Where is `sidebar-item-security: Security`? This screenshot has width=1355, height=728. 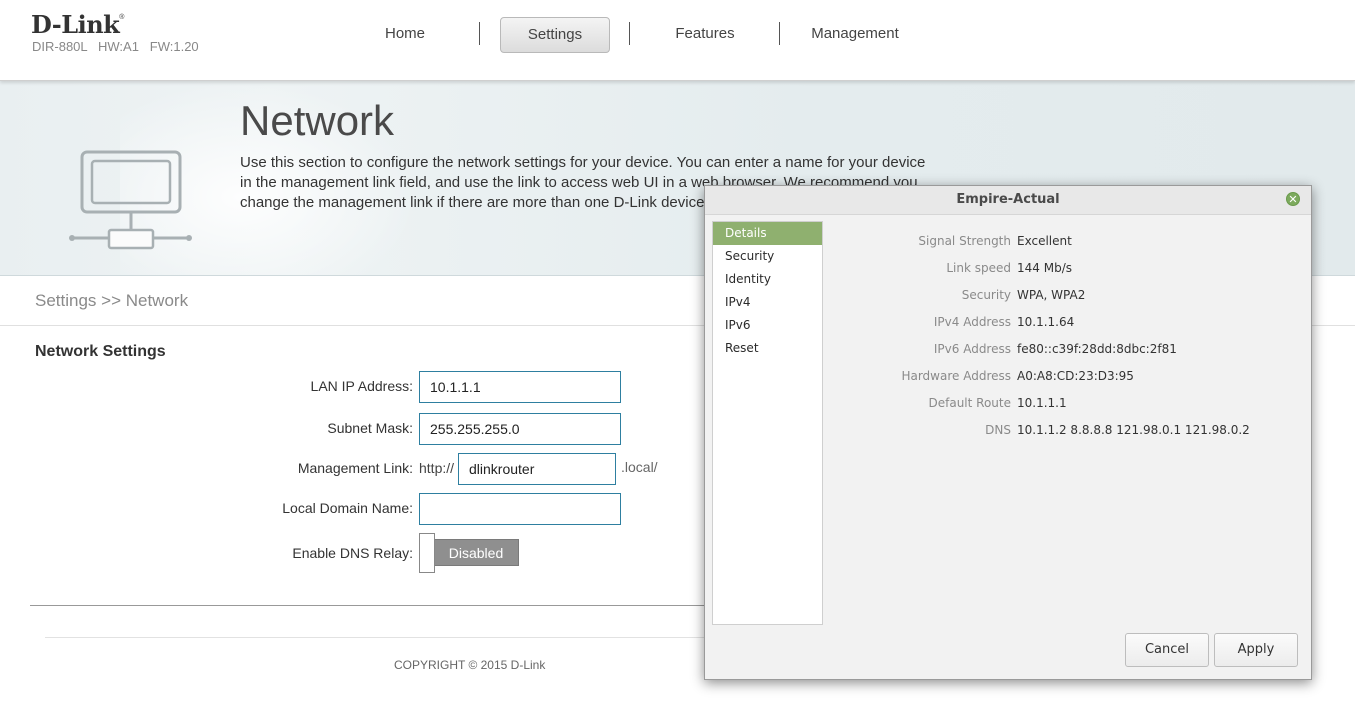 sidebar-item-security: Security is located at coordinates (767, 256).